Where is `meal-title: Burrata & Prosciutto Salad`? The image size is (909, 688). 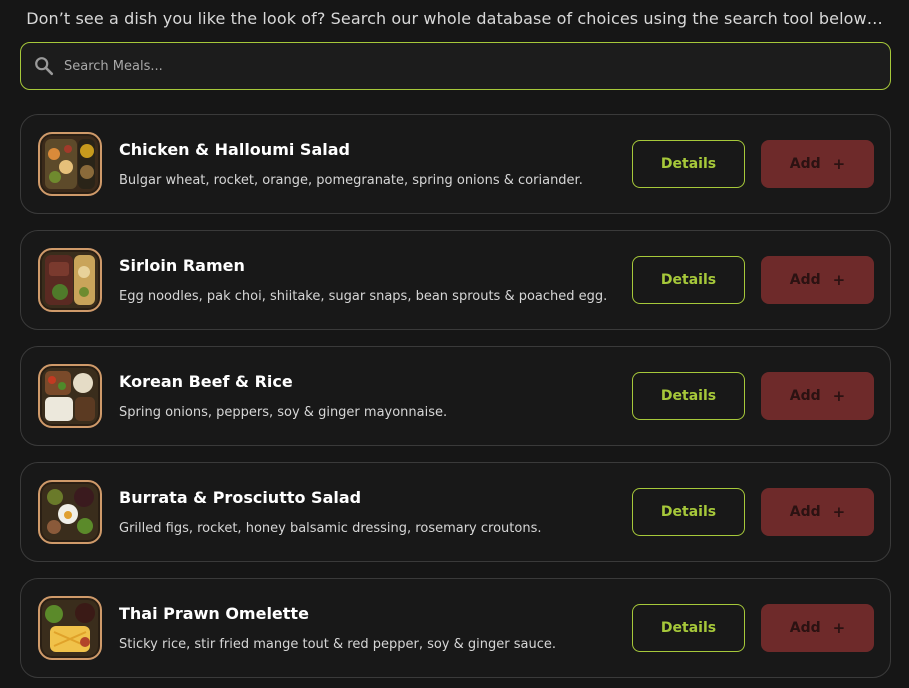 meal-title: Burrata & Prosciutto Salad is located at coordinates (240, 497).